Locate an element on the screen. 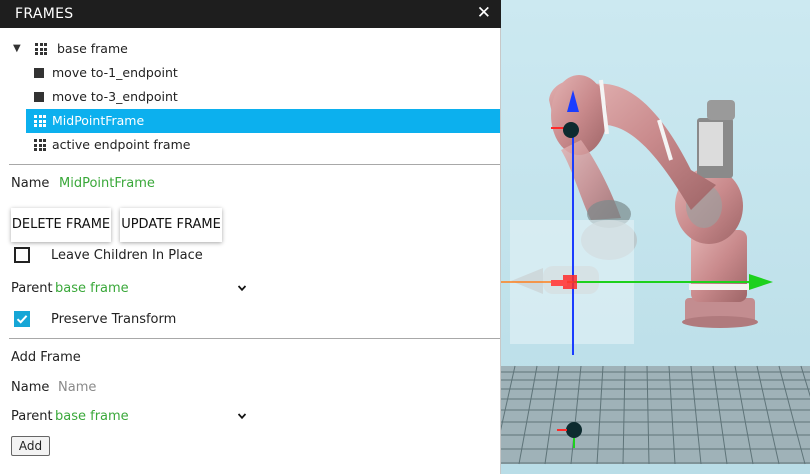 The width and height of the screenshot is (810, 474). add-name-label: Name is located at coordinates (30, 387).